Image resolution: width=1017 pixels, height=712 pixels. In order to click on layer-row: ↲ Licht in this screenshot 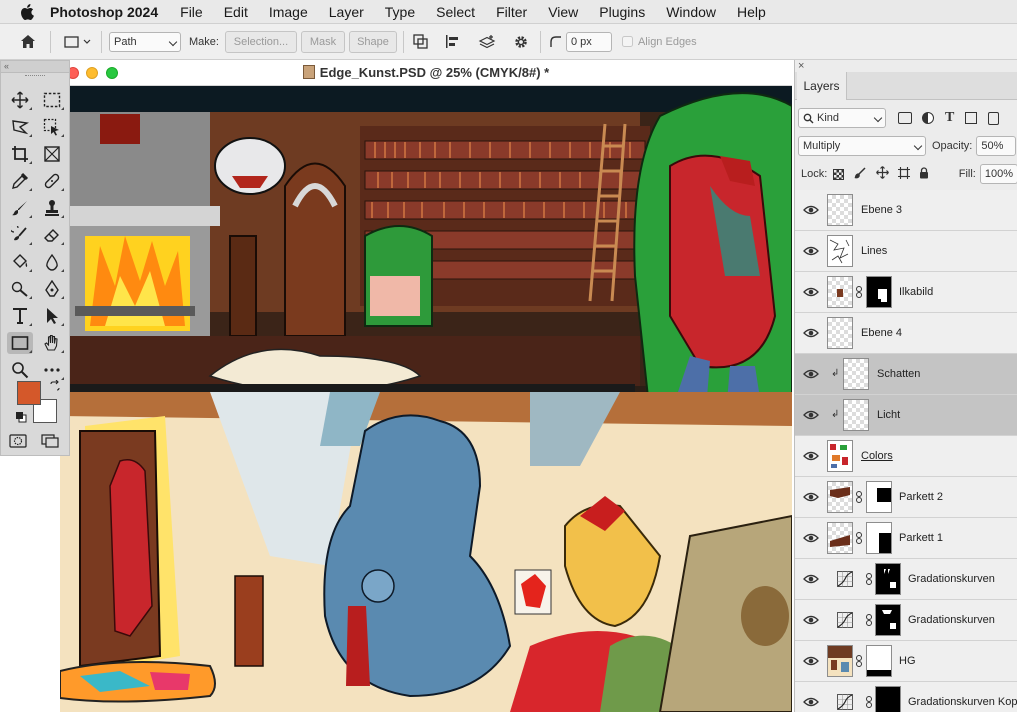, I will do `click(906, 415)`.